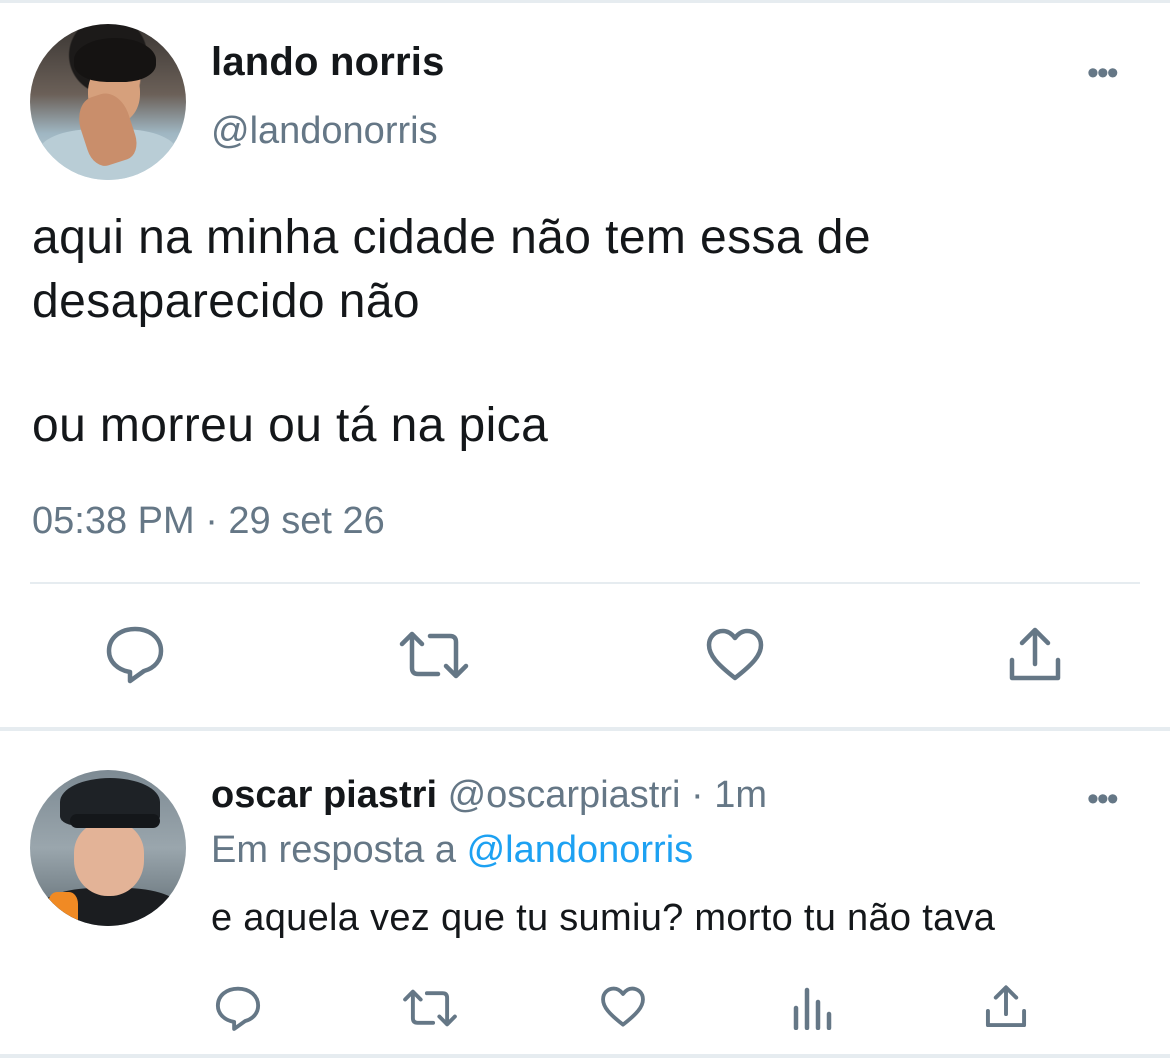 This screenshot has height=1060, width=1170. What do you see at coordinates (580, 850) in the screenshot?
I see `replying-mention: @landonorris` at bounding box center [580, 850].